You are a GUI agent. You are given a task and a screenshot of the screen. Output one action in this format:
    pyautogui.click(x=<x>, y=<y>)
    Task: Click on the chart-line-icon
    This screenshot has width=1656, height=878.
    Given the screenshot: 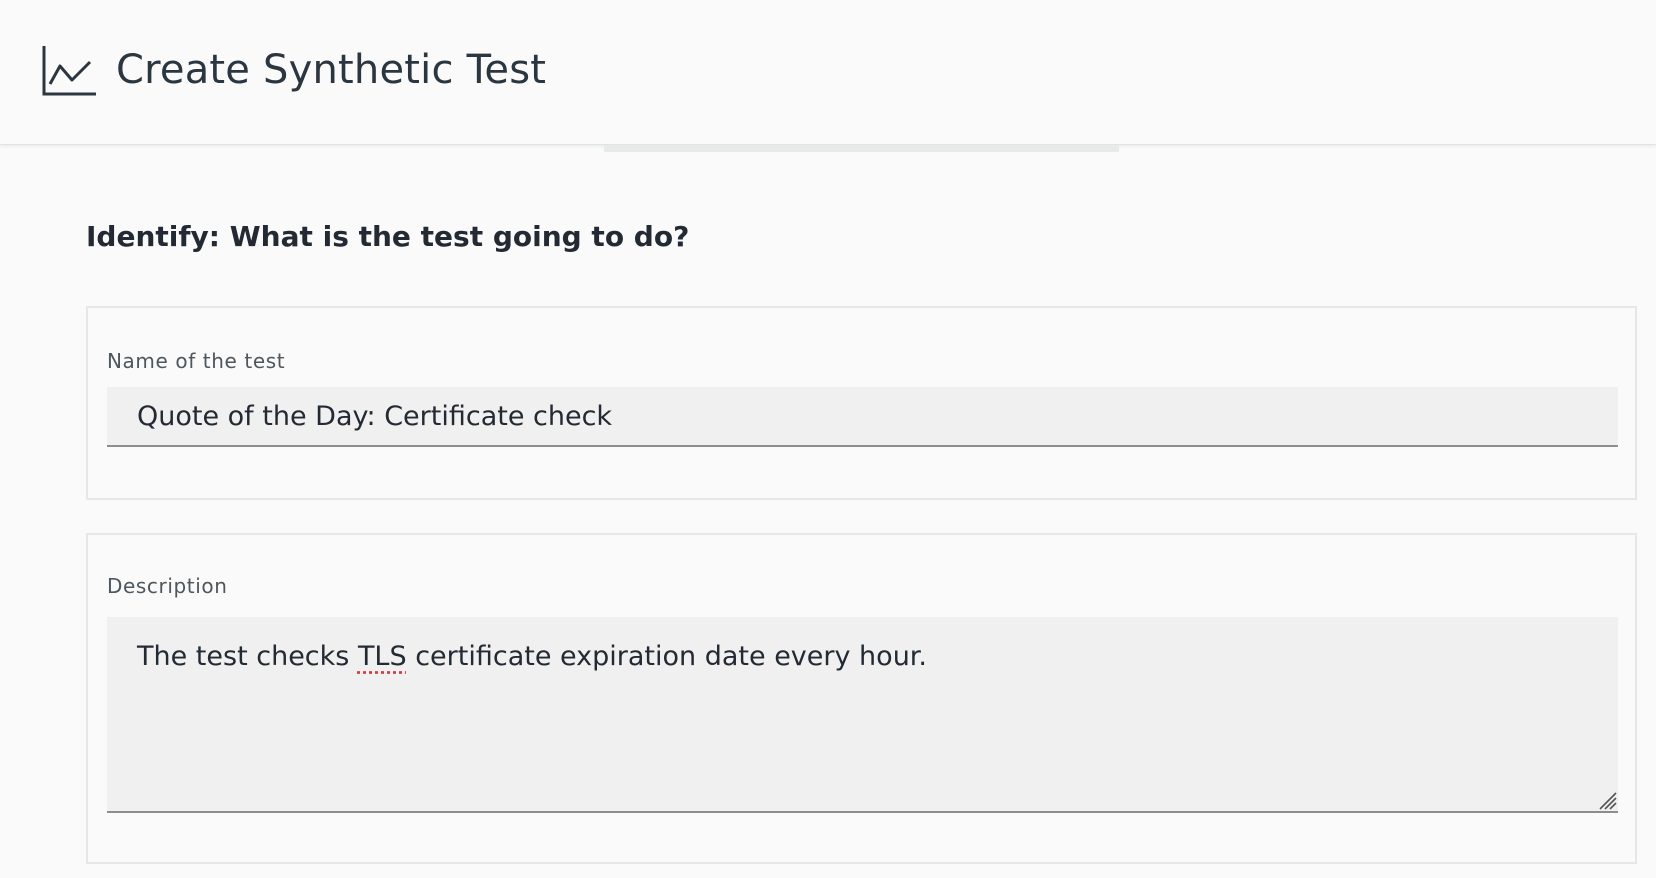 What is the action you would take?
    pyautogui.click(x=69, y=71)
    